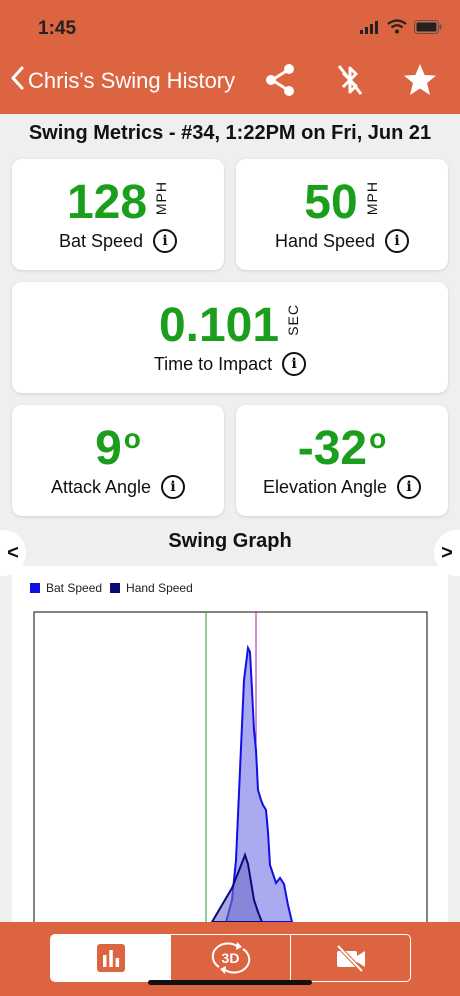 This screenshot has width=460, height=996. Describe the element at coordinates (428, 29) in the screenshot. I see `battery-icon` at that location.